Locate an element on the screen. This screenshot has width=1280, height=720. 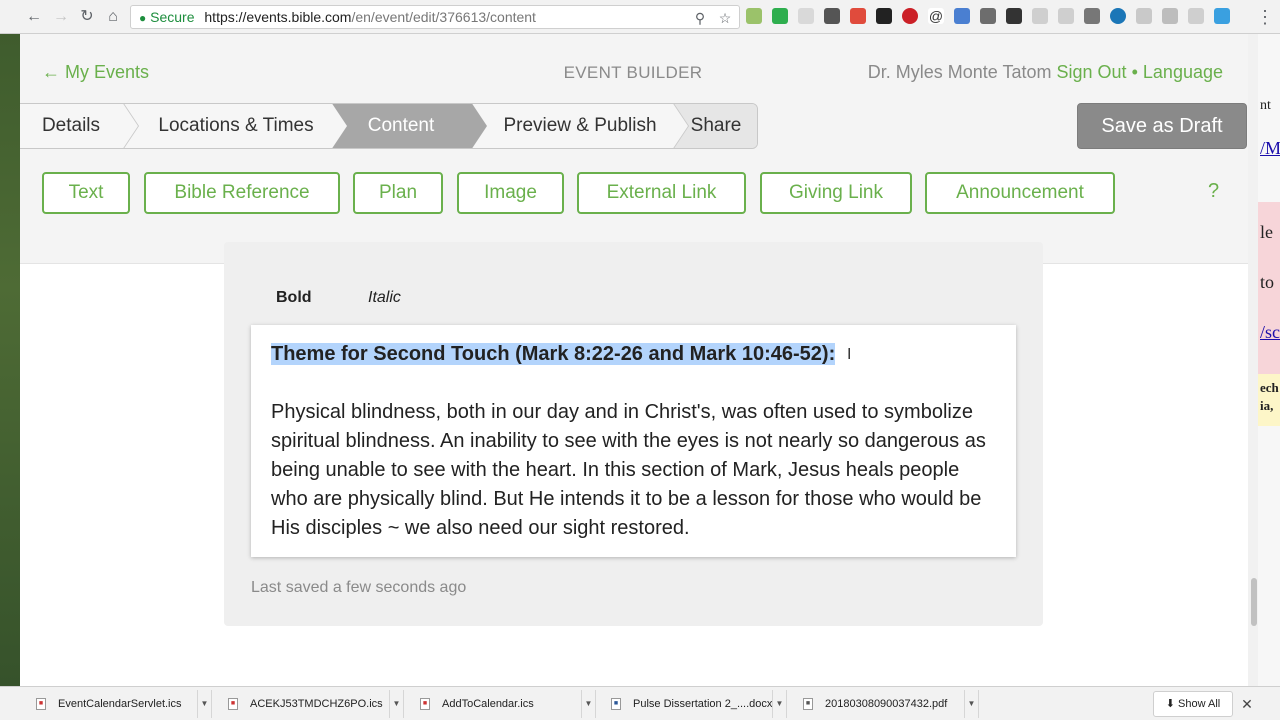
close-icon: ✕ is located at coordinates (1247, 704).